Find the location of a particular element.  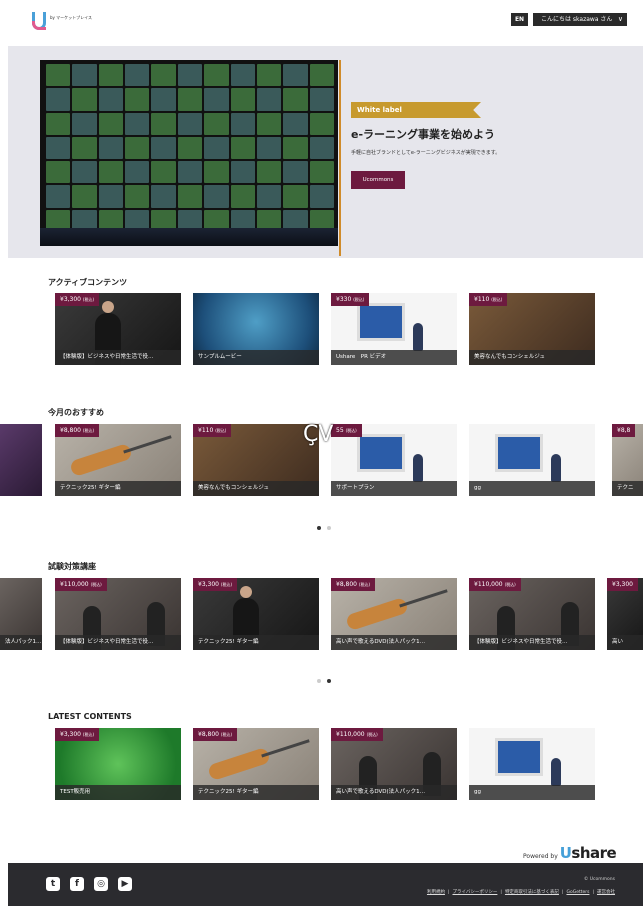

price-badge: ¥8,8 is located at coordinates (624, 430).